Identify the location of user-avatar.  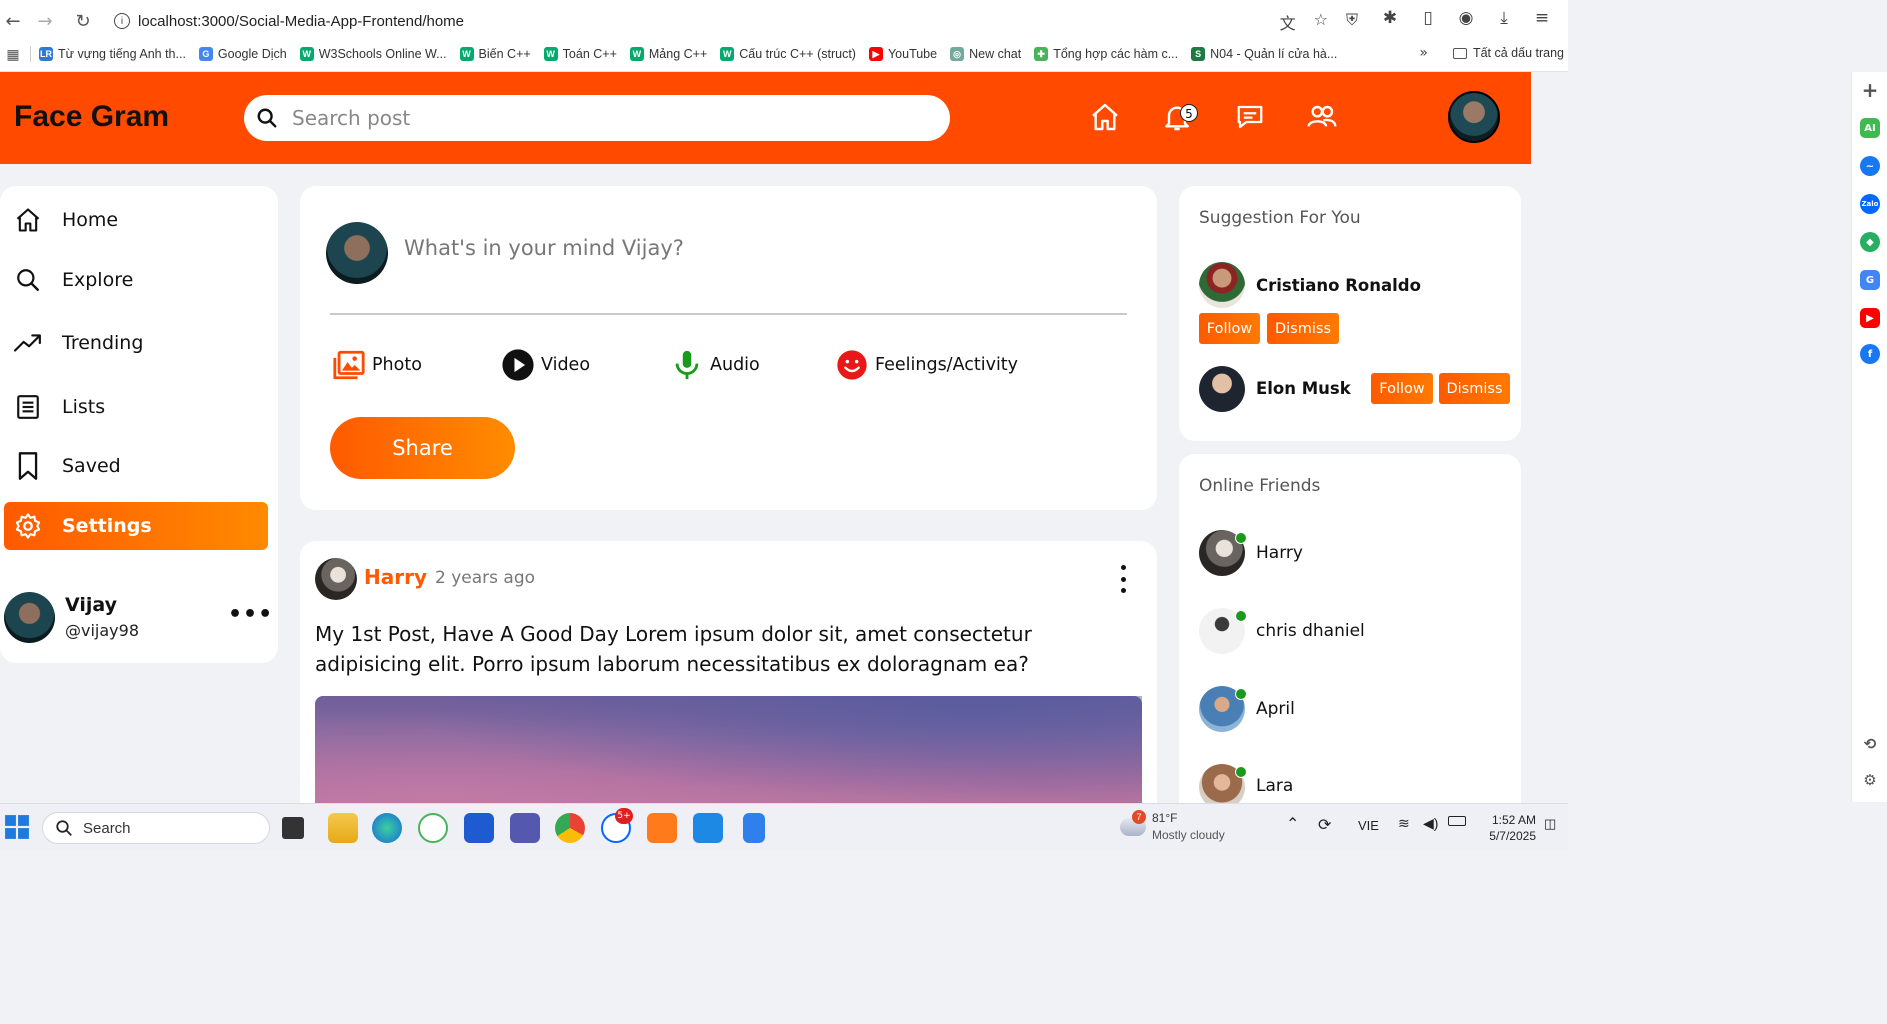
(1474, 117).